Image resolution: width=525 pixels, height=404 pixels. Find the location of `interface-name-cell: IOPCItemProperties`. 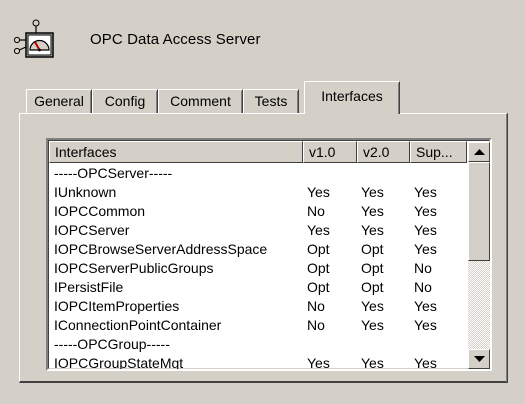

interface-name-cell: IOPCItemProperties is located at coordinates (117, 306).